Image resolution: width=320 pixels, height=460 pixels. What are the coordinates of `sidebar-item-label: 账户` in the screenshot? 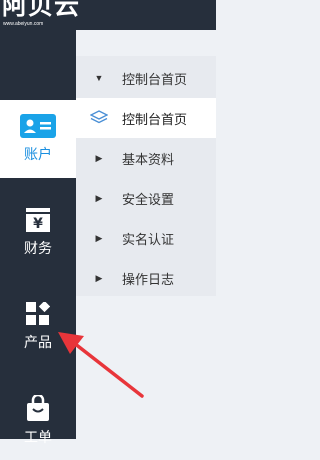 It's located at (38, 154).